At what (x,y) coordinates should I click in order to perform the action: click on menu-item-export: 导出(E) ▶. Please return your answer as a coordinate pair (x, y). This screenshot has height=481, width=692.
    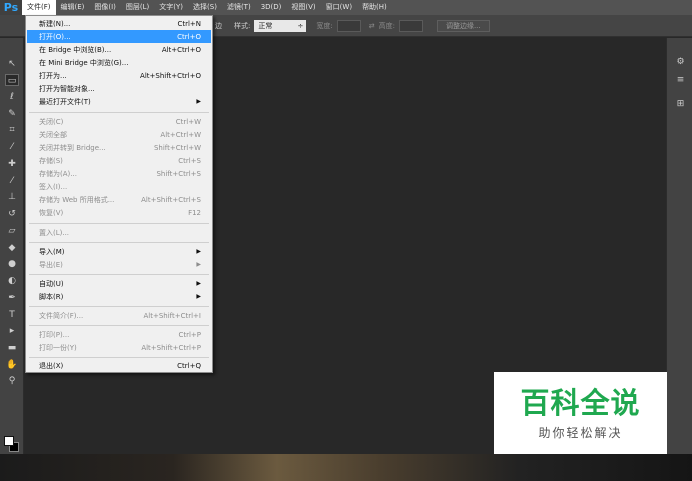
    Looking at the image, I should click on (120, 264).